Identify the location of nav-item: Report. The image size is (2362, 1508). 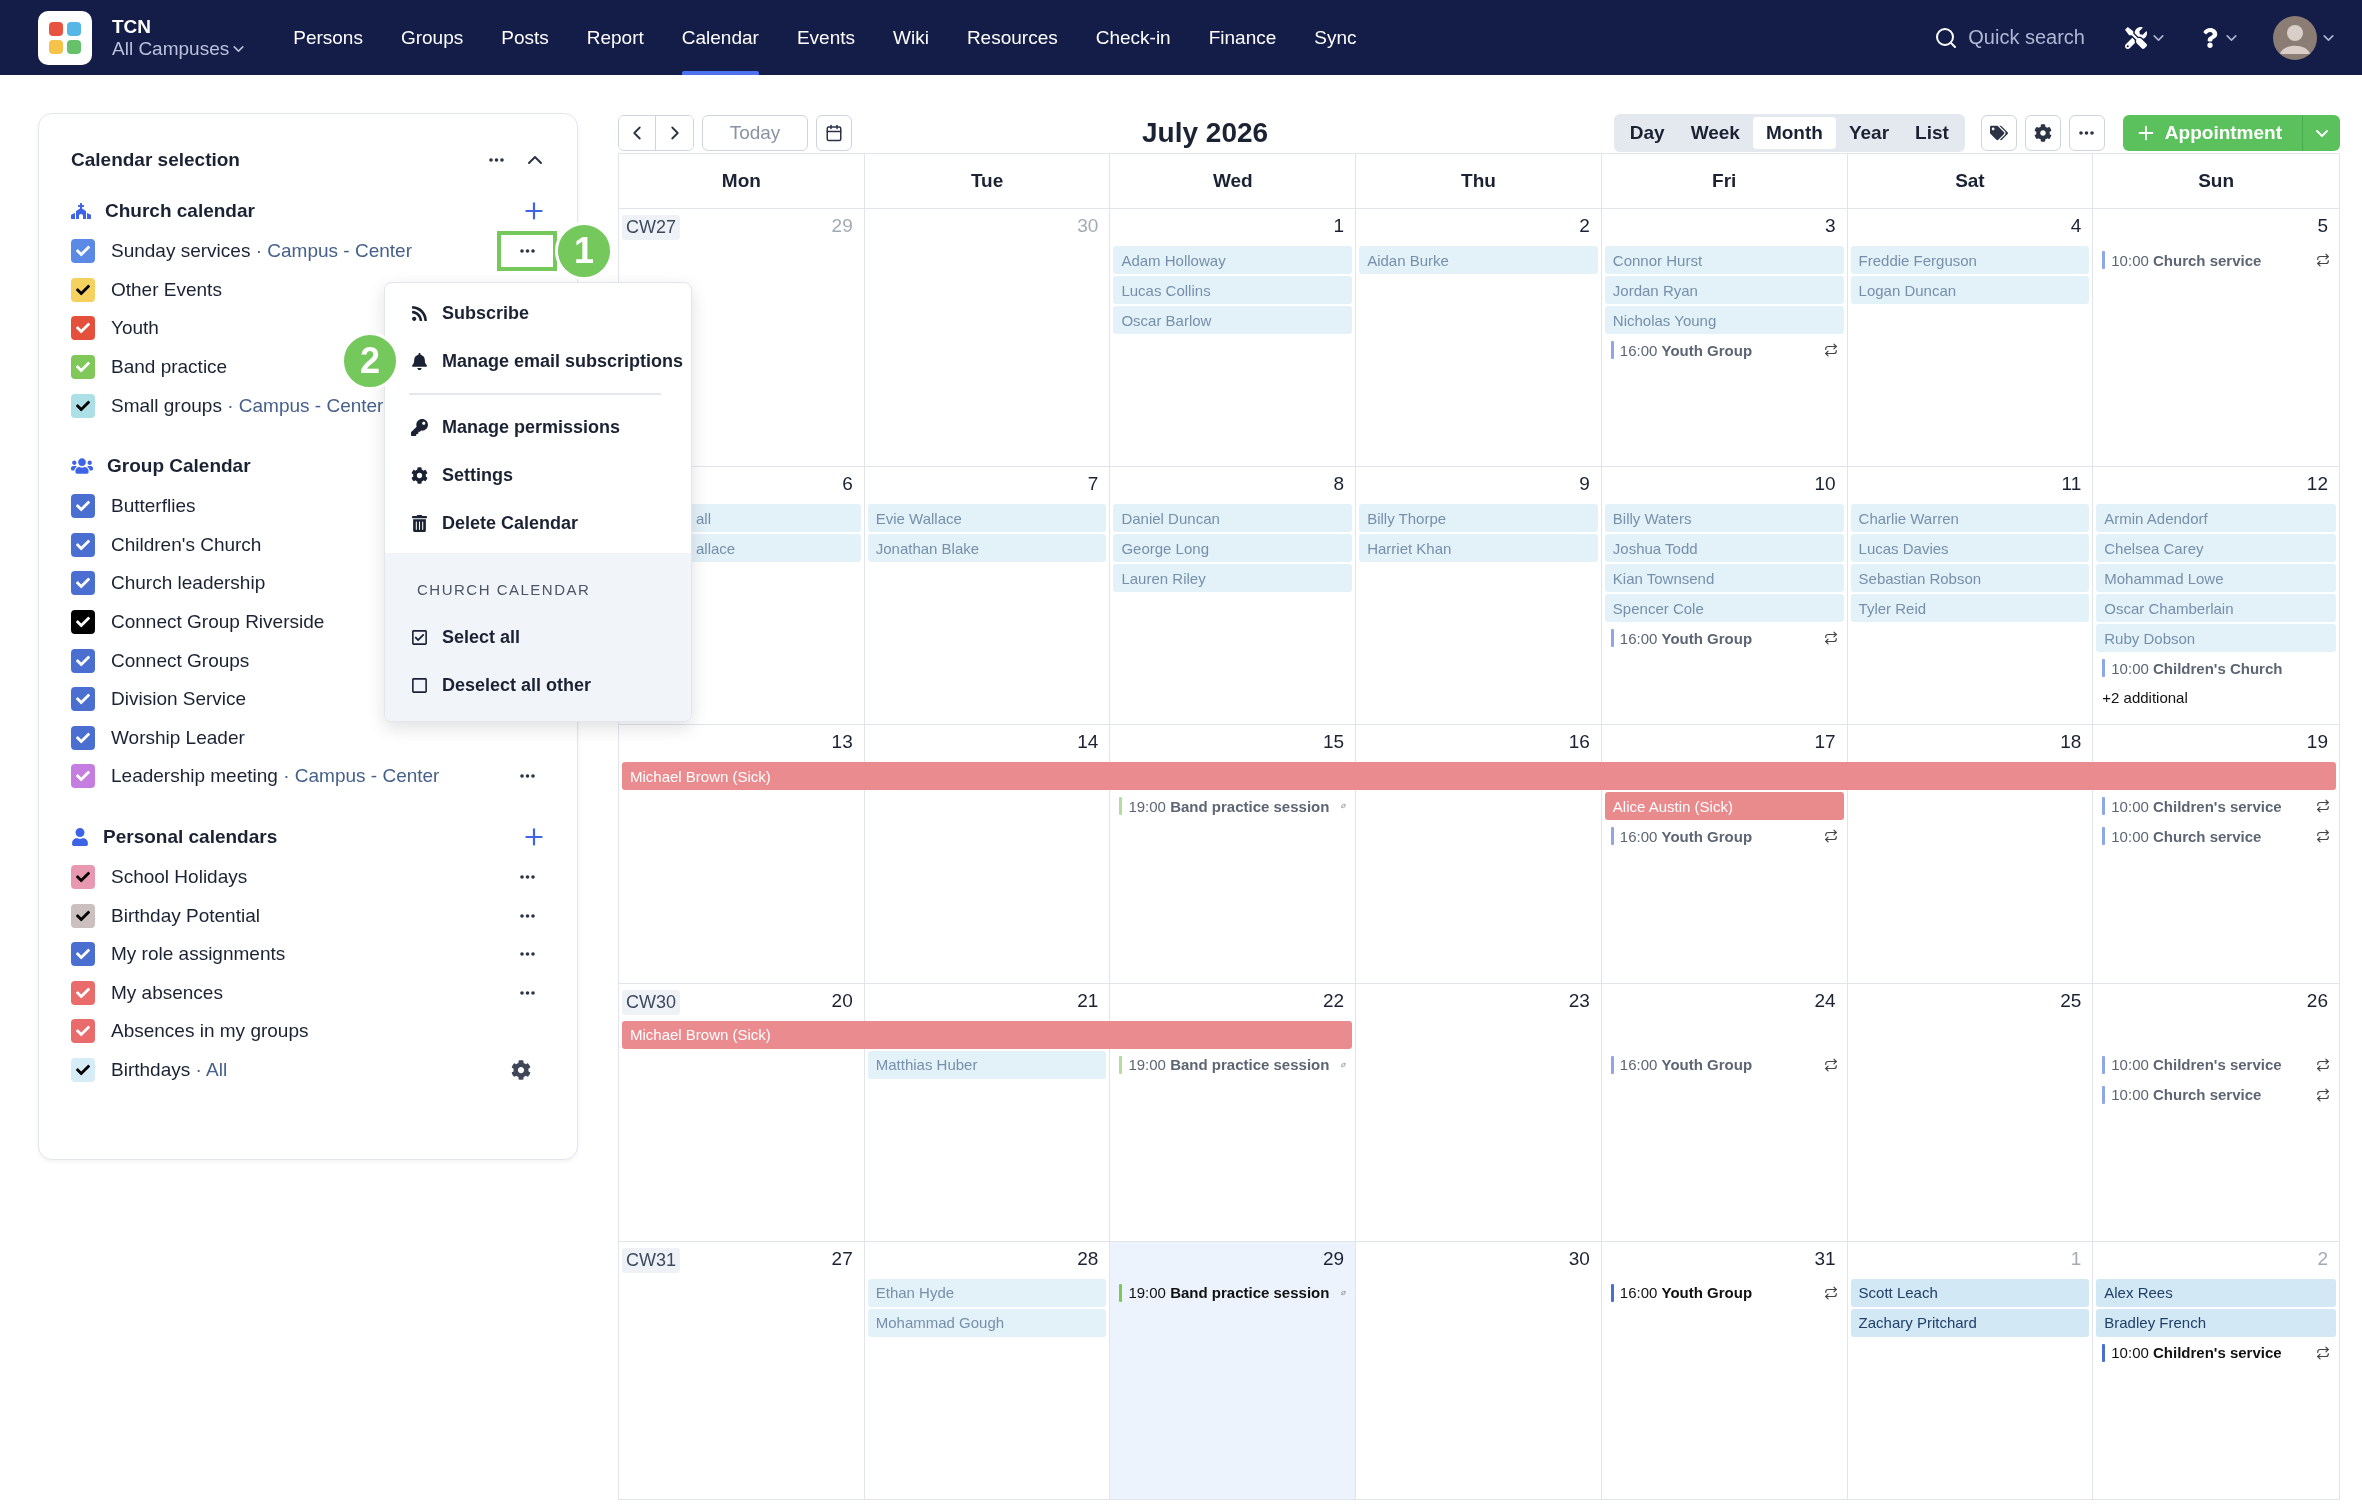
(615, 37).